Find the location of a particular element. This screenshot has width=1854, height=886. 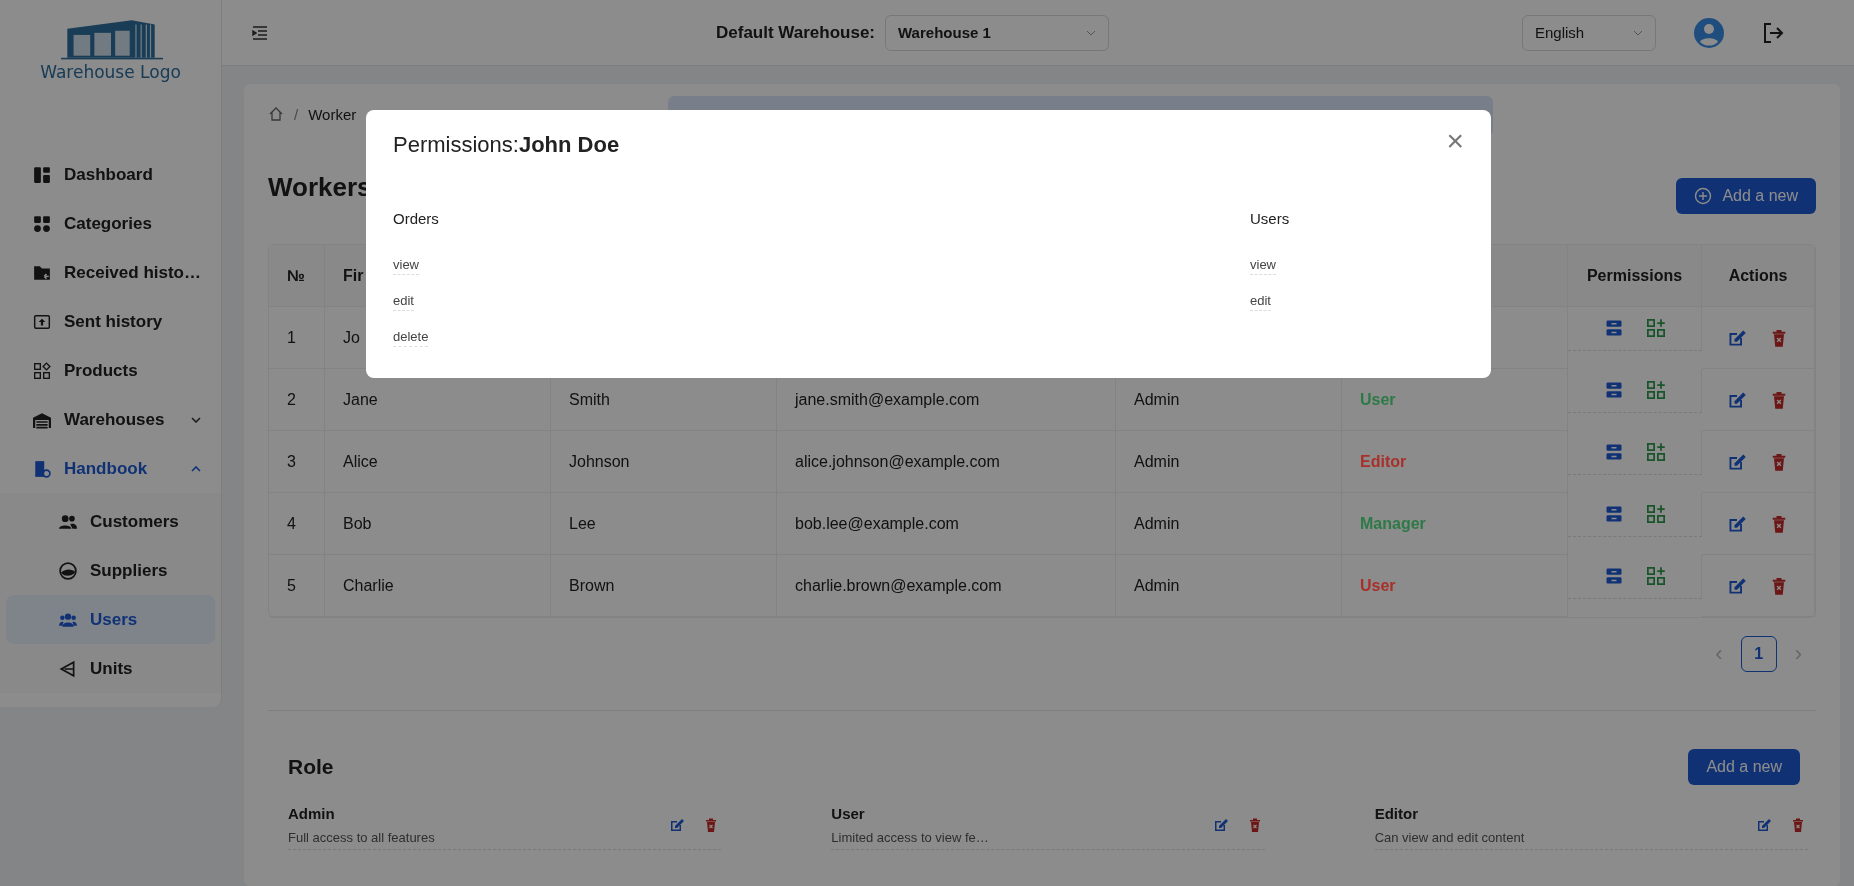

table-cell: 4 is located at coordinates (297, 524).